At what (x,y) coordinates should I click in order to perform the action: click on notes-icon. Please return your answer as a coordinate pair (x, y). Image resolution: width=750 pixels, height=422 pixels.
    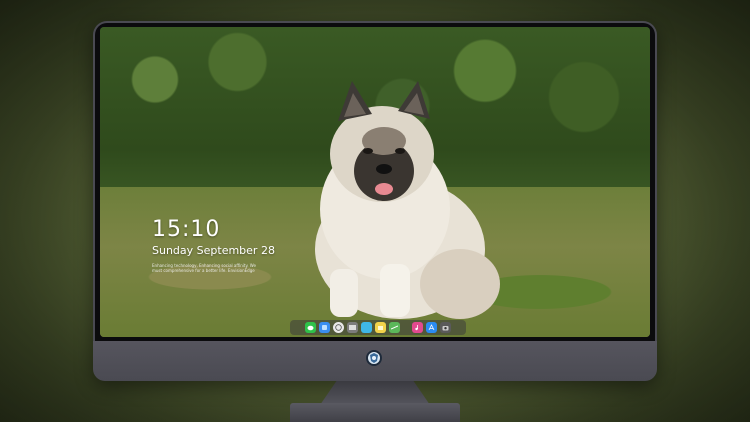
    Looking at the image, I should click on (380, 327).